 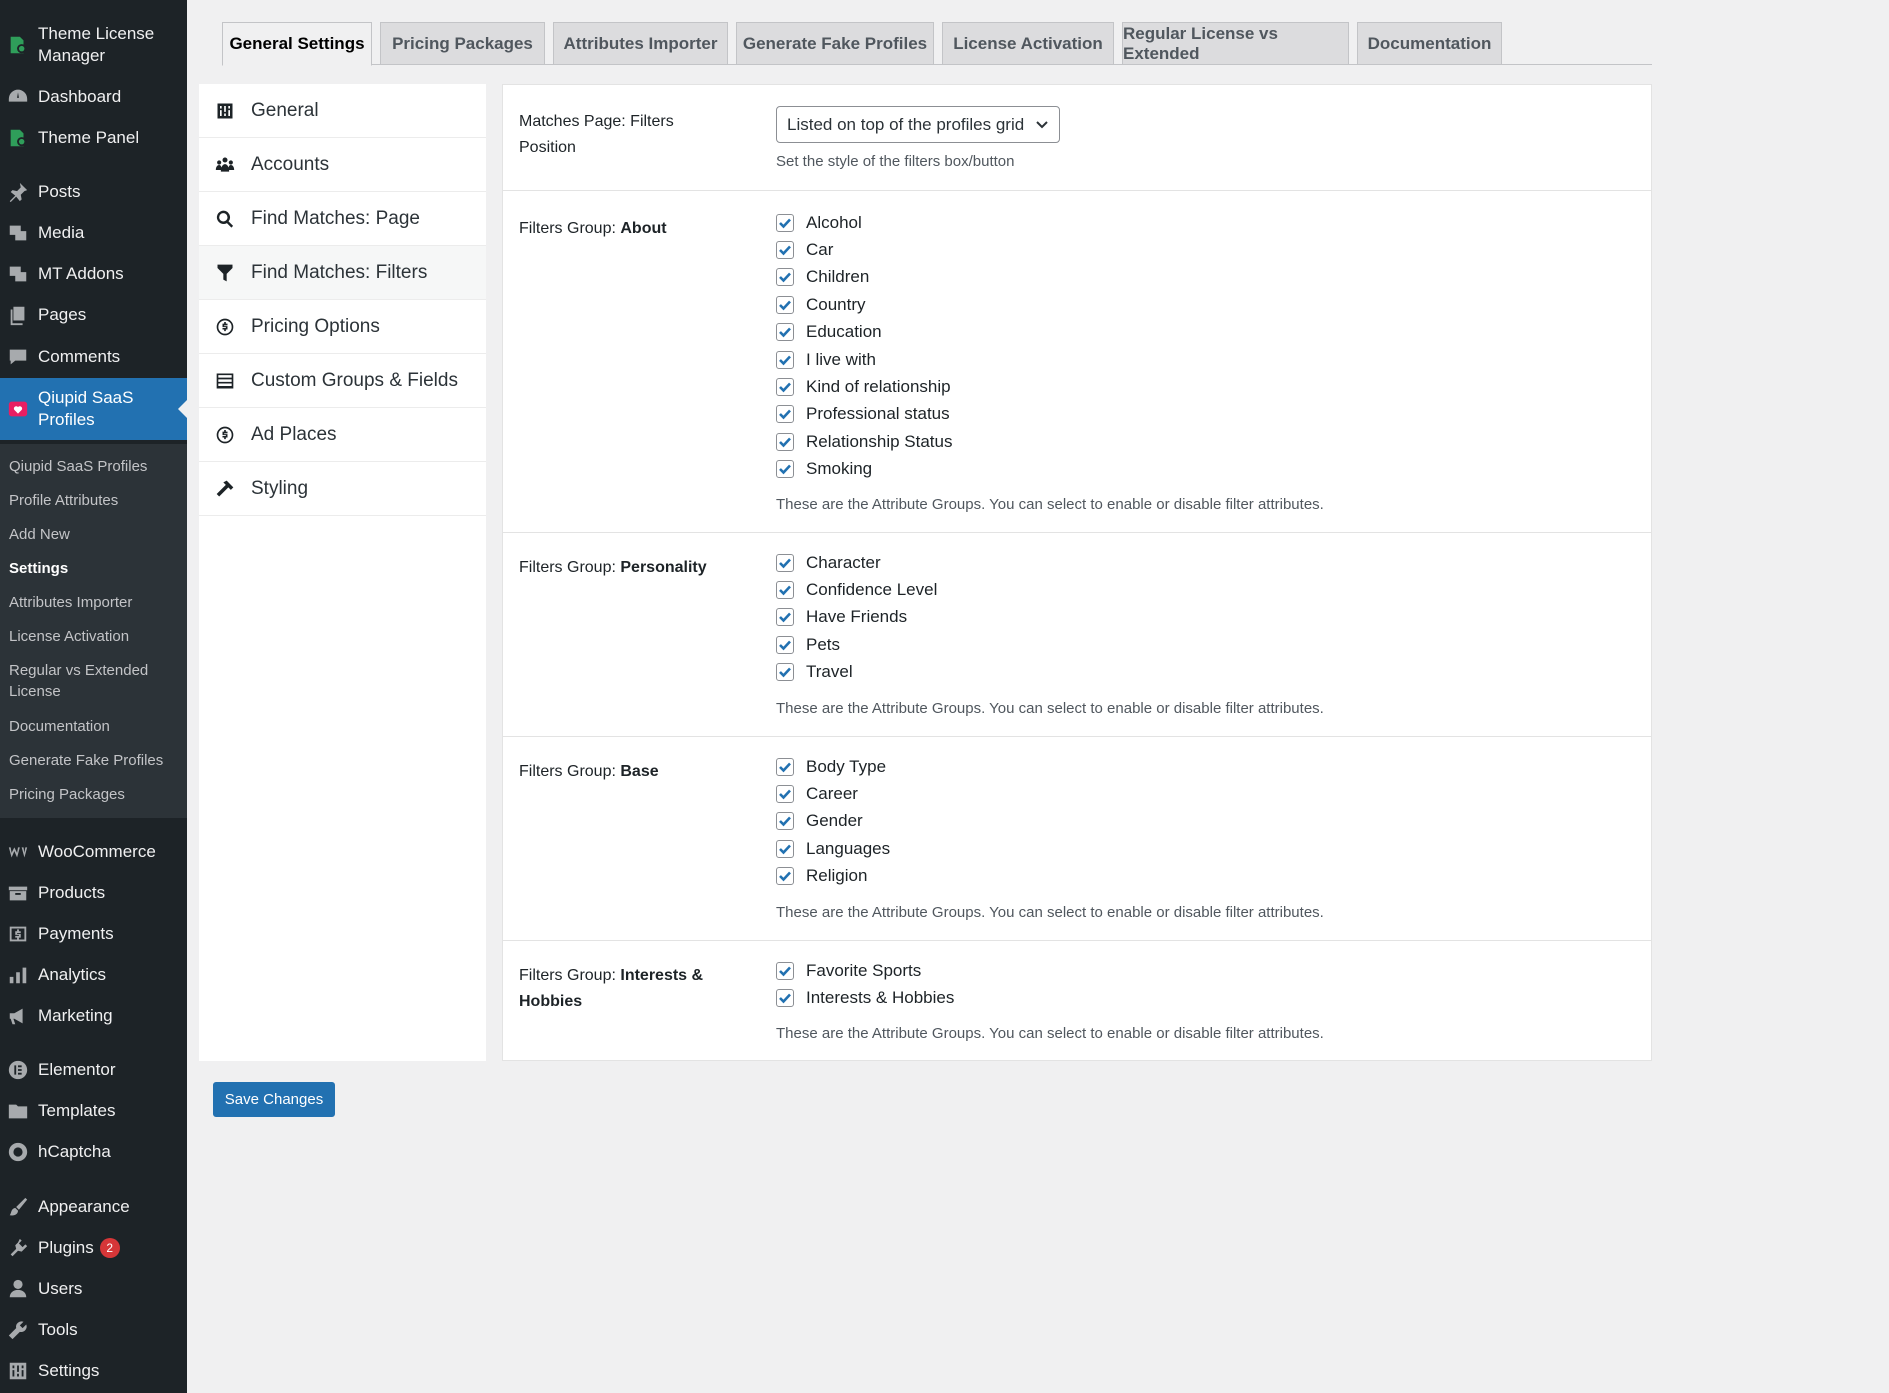 I want to click on menu-users: Users, so click(x=93, y=1289).